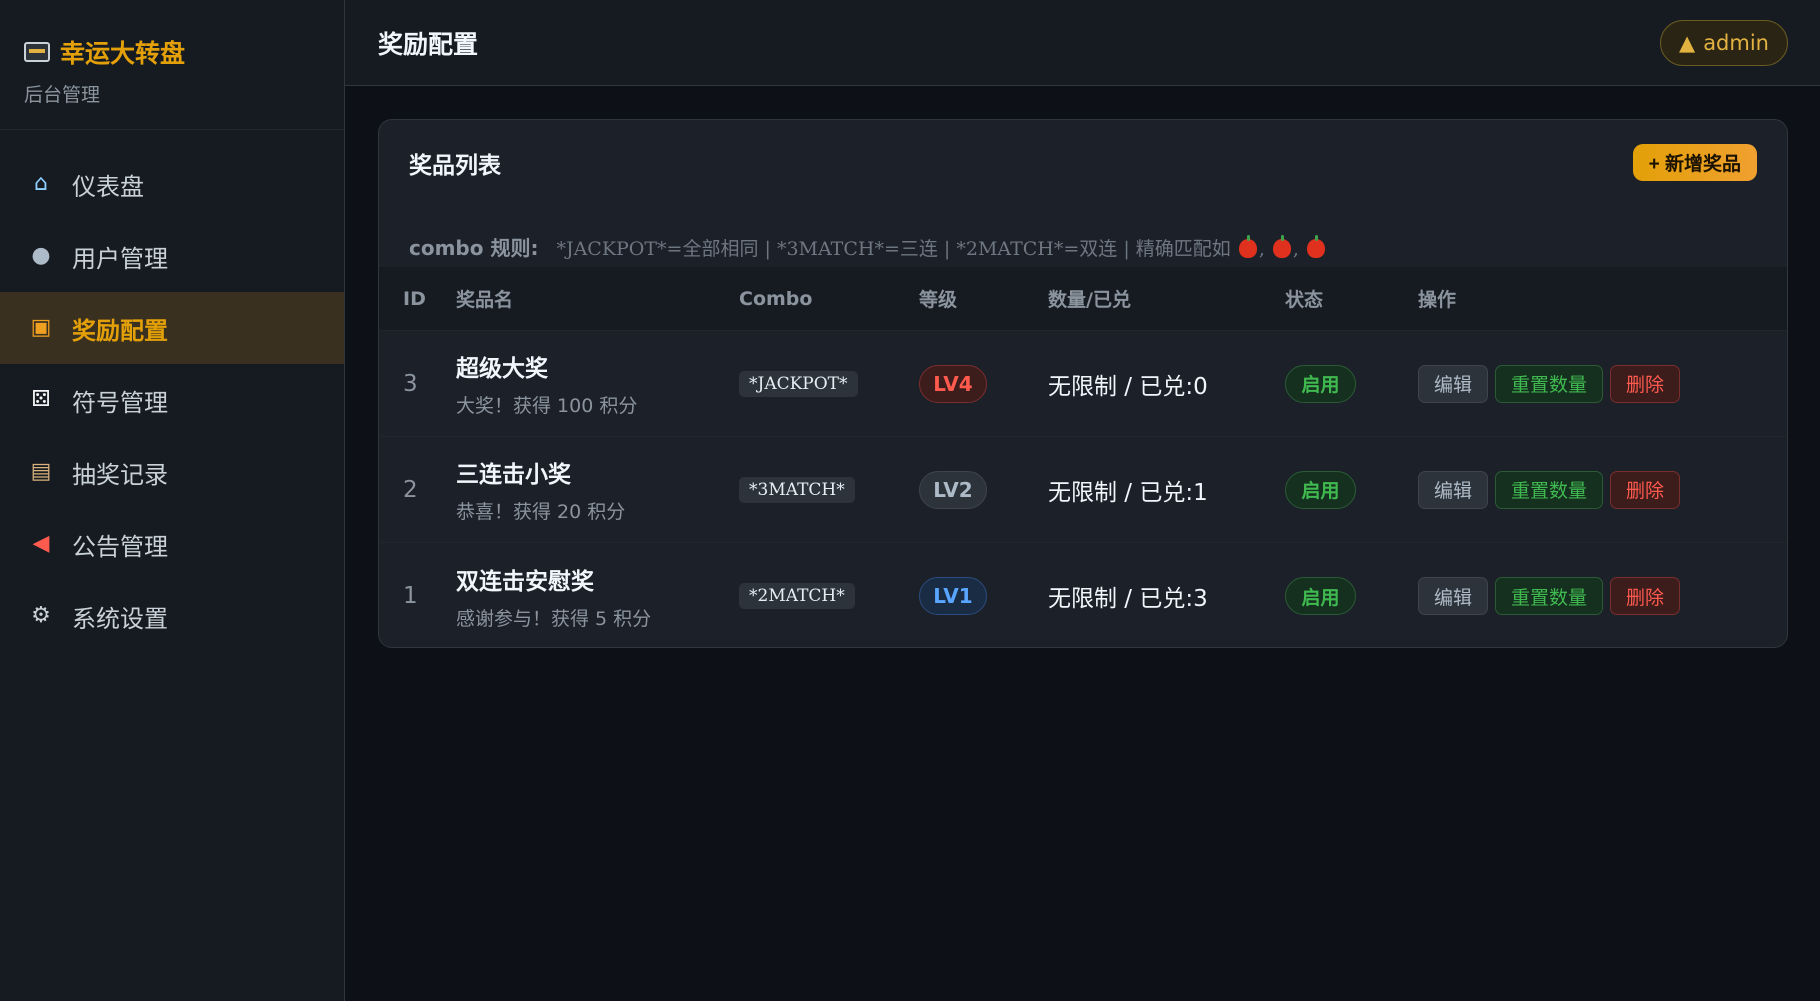  I want to click on level-badge: LV4, so click(953, 383).